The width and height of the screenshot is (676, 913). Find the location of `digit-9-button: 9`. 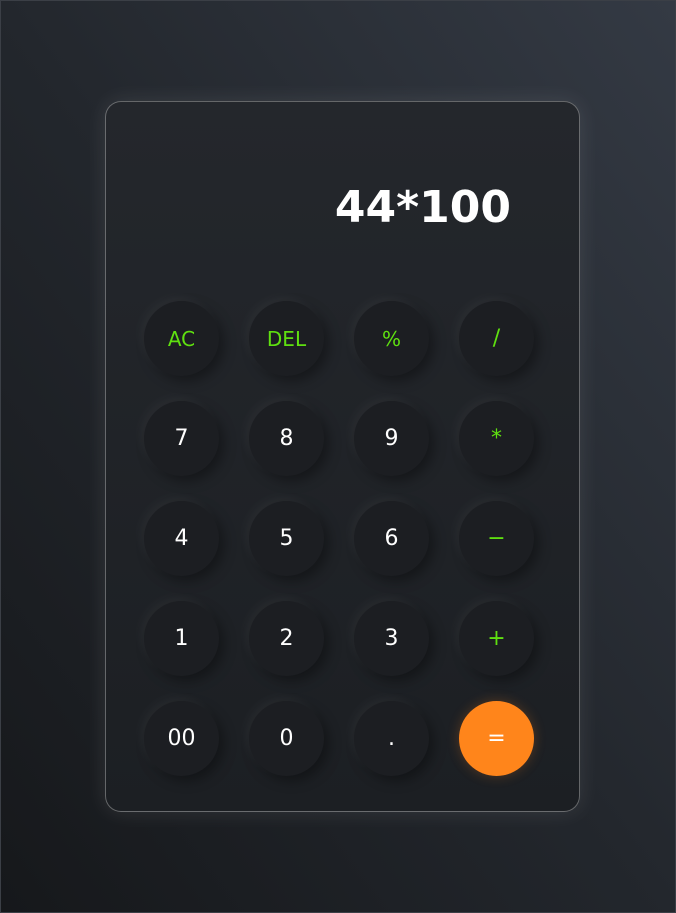

digit-9-button: 9 is located at coordinates (391, 438).